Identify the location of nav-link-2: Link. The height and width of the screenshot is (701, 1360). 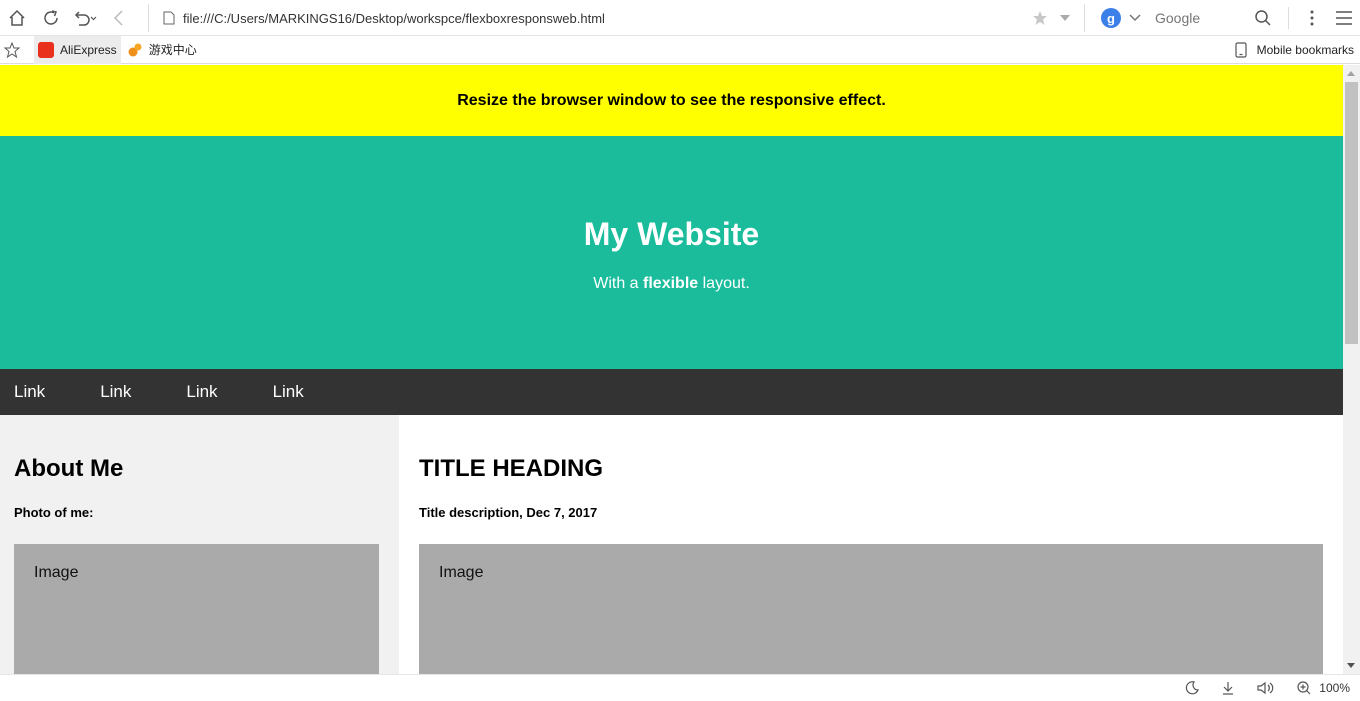
(115, 392).